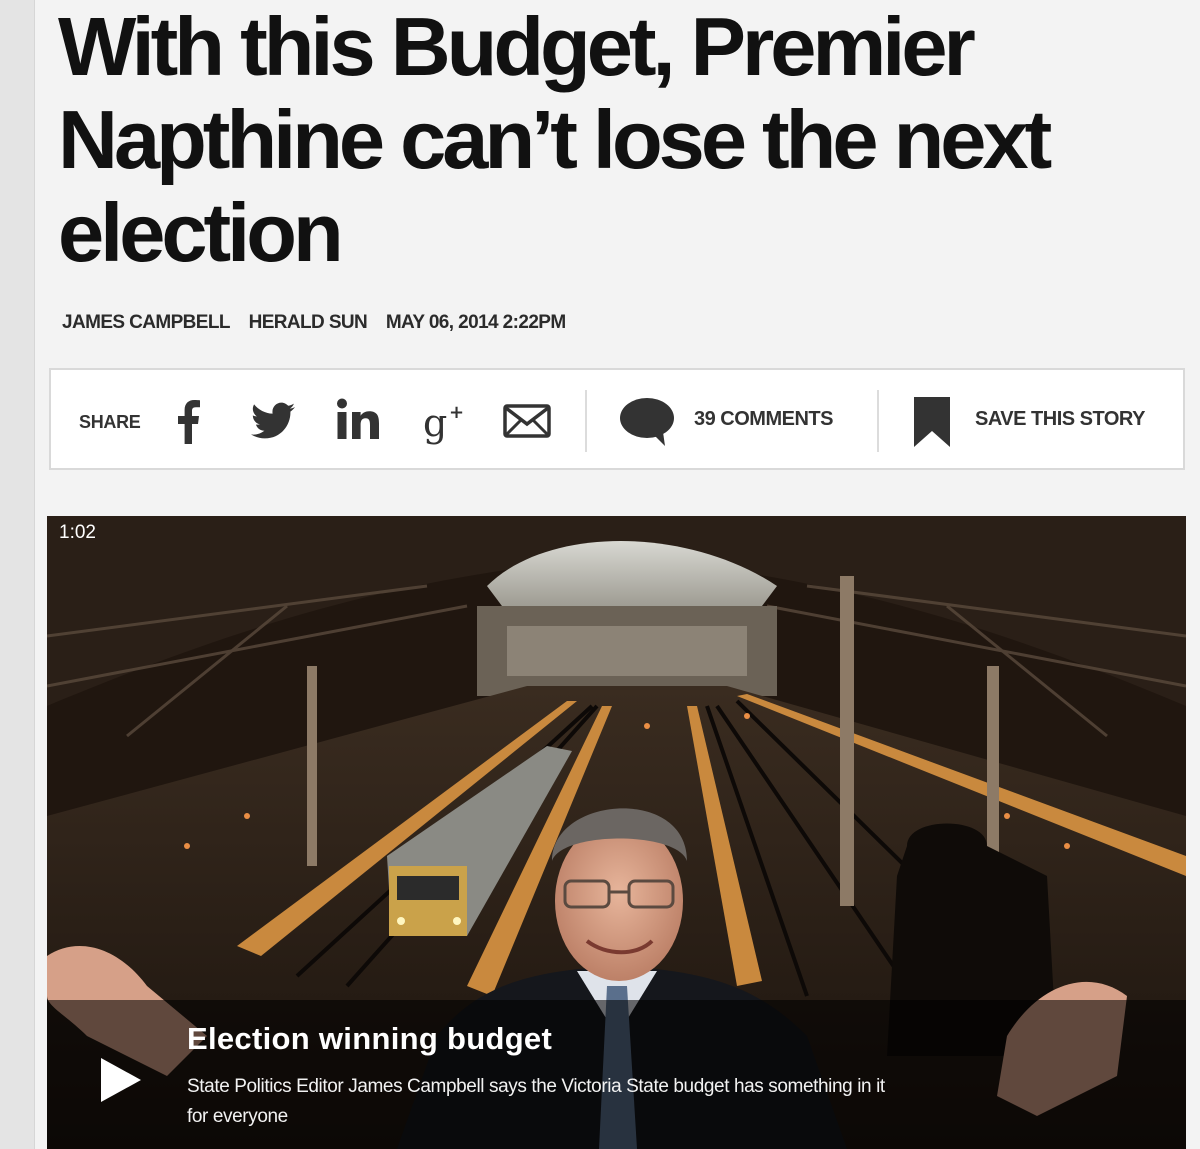  I want to click on left-rail, so click(17, 574).